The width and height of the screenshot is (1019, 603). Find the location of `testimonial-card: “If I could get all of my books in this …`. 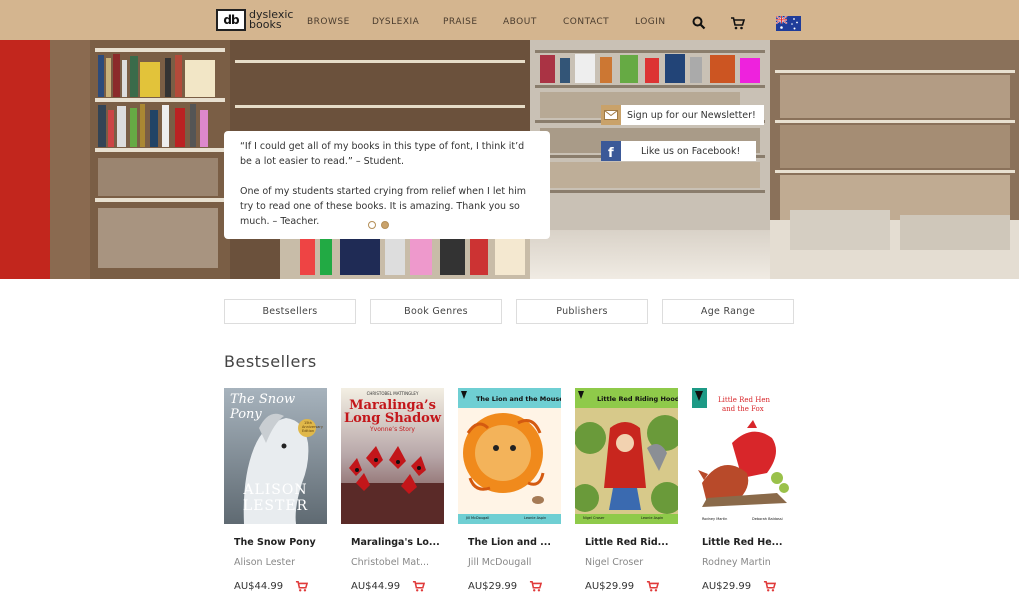

testimonial-card: “If I could get all of my books in this … is located at coordinates (387, 185).